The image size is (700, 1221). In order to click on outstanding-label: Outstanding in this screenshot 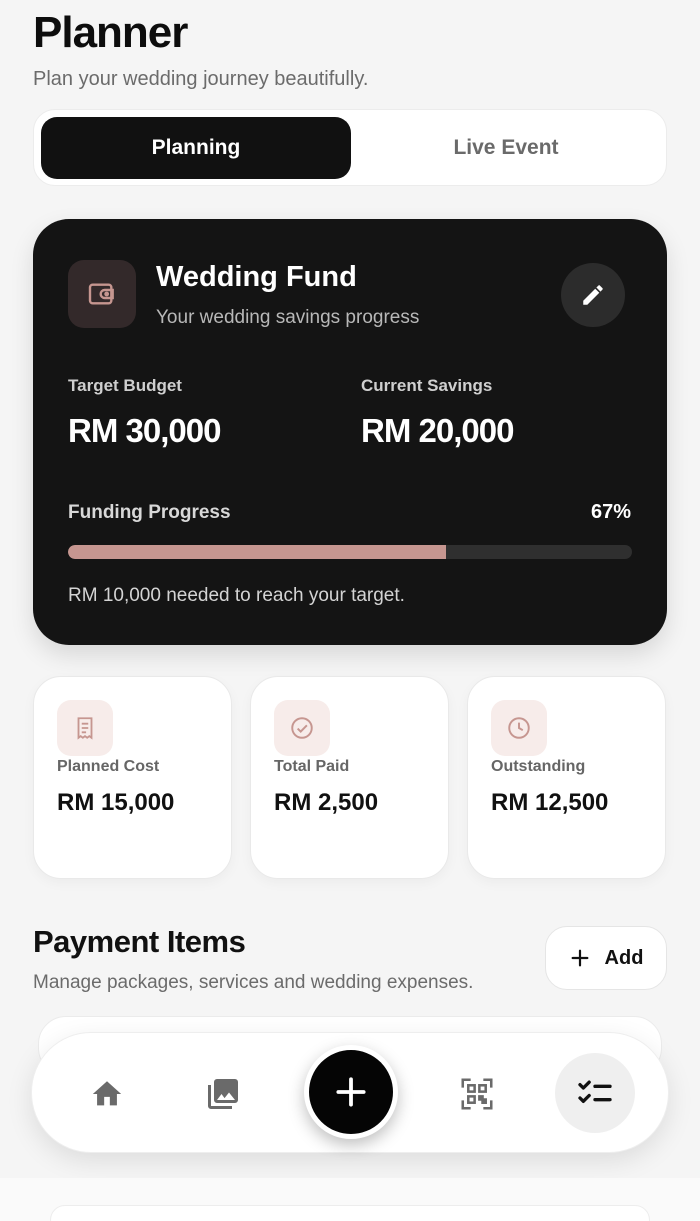, I will do `click(538, 766)`.